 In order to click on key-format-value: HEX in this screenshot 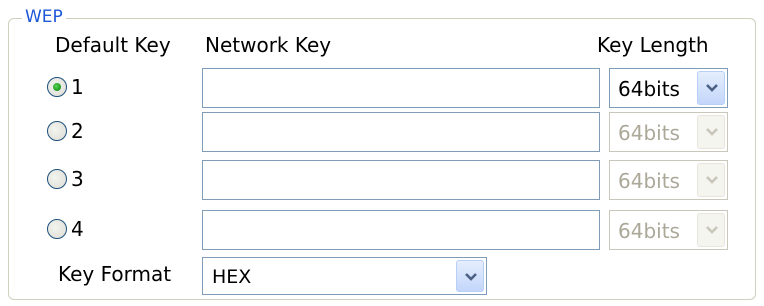, I will do `click(232, 277)`.